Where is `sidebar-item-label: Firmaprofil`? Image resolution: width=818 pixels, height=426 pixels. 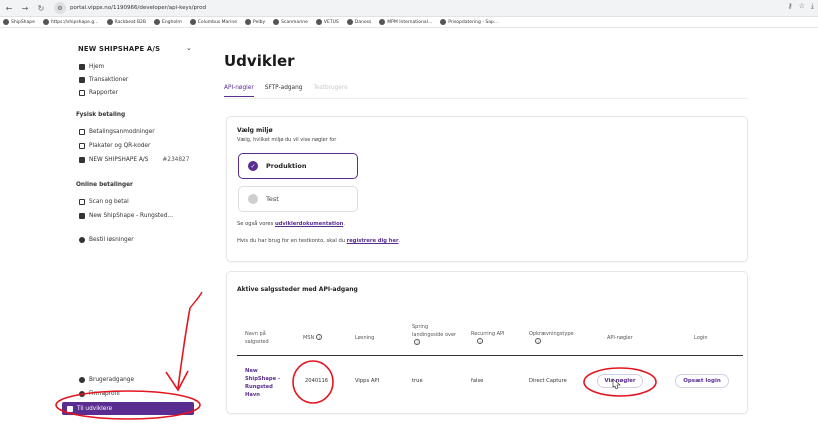 sidebar-item-label: Firmaprofil is located at coordinates (104, 394).